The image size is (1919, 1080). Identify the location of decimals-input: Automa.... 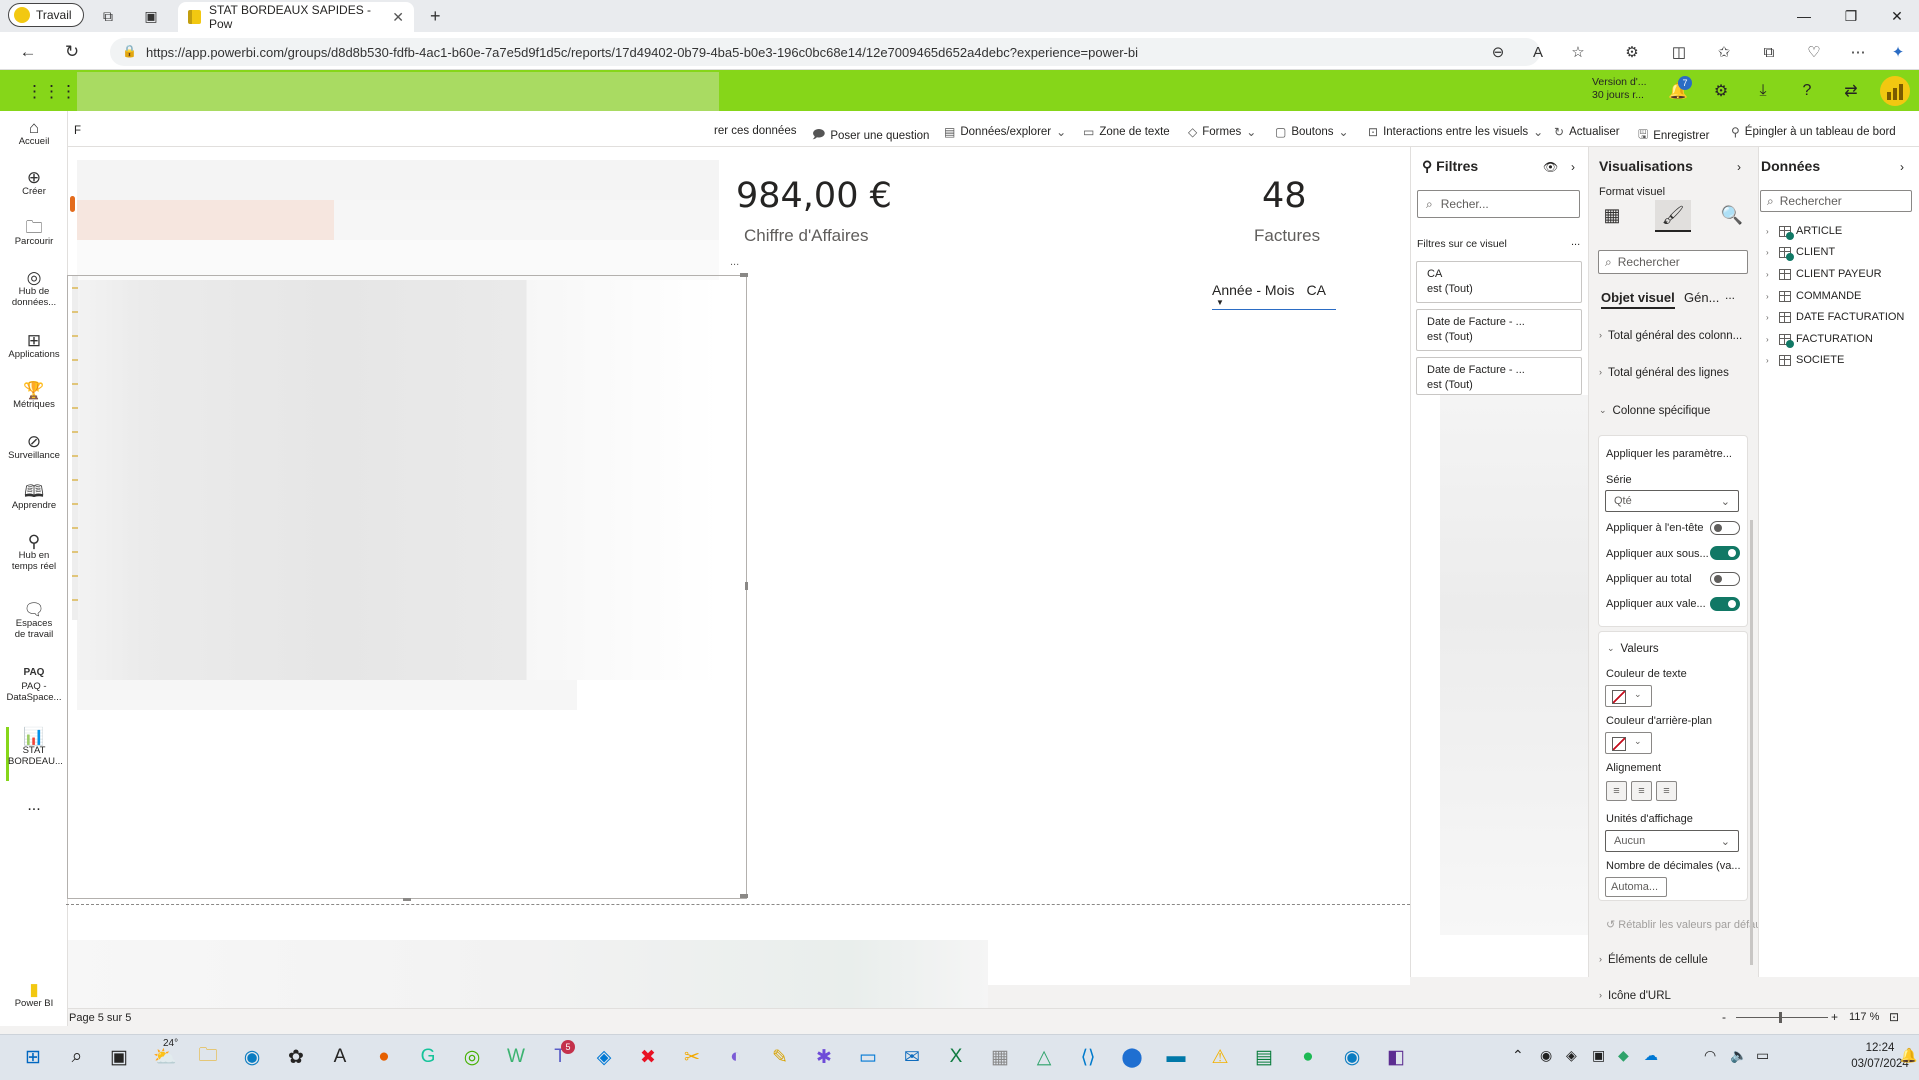
(1636, 887).